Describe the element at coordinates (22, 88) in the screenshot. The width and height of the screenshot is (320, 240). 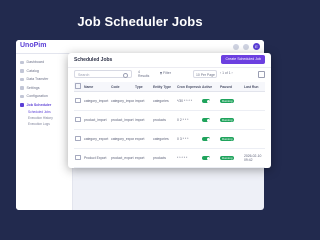
I see `settings-icon` at that location.